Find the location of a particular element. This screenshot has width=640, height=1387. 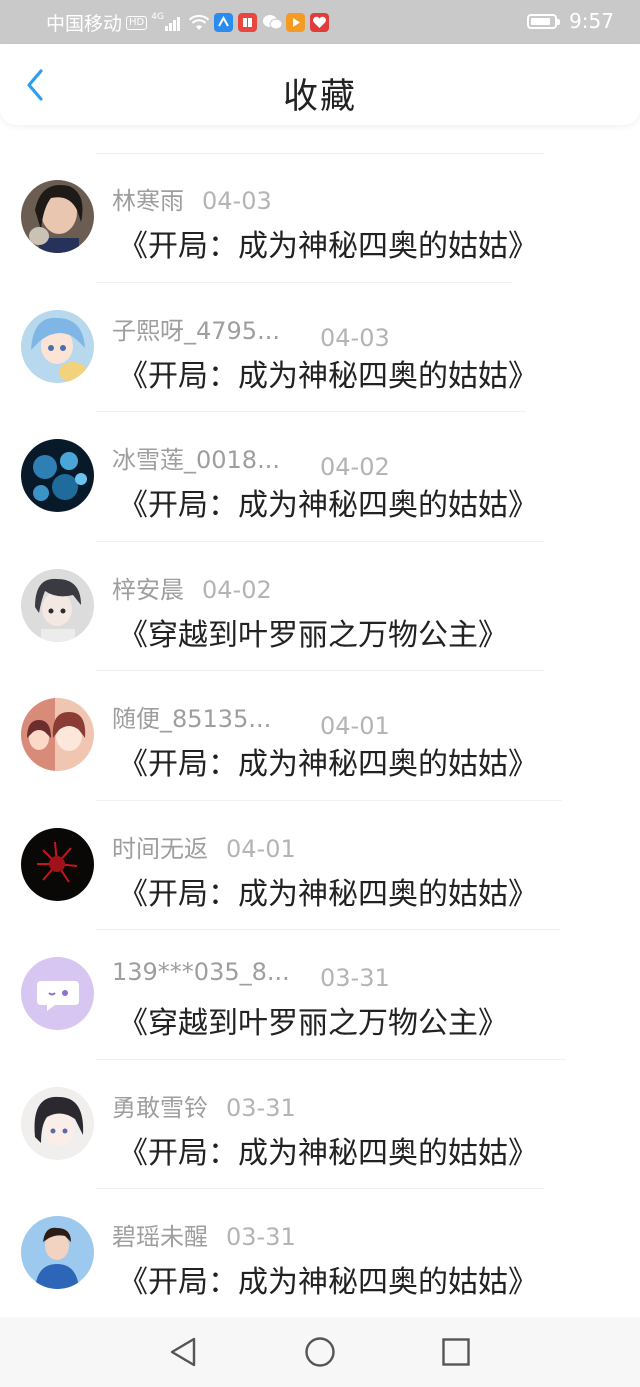

network-type: 4G is located at coordinates (157, 16).